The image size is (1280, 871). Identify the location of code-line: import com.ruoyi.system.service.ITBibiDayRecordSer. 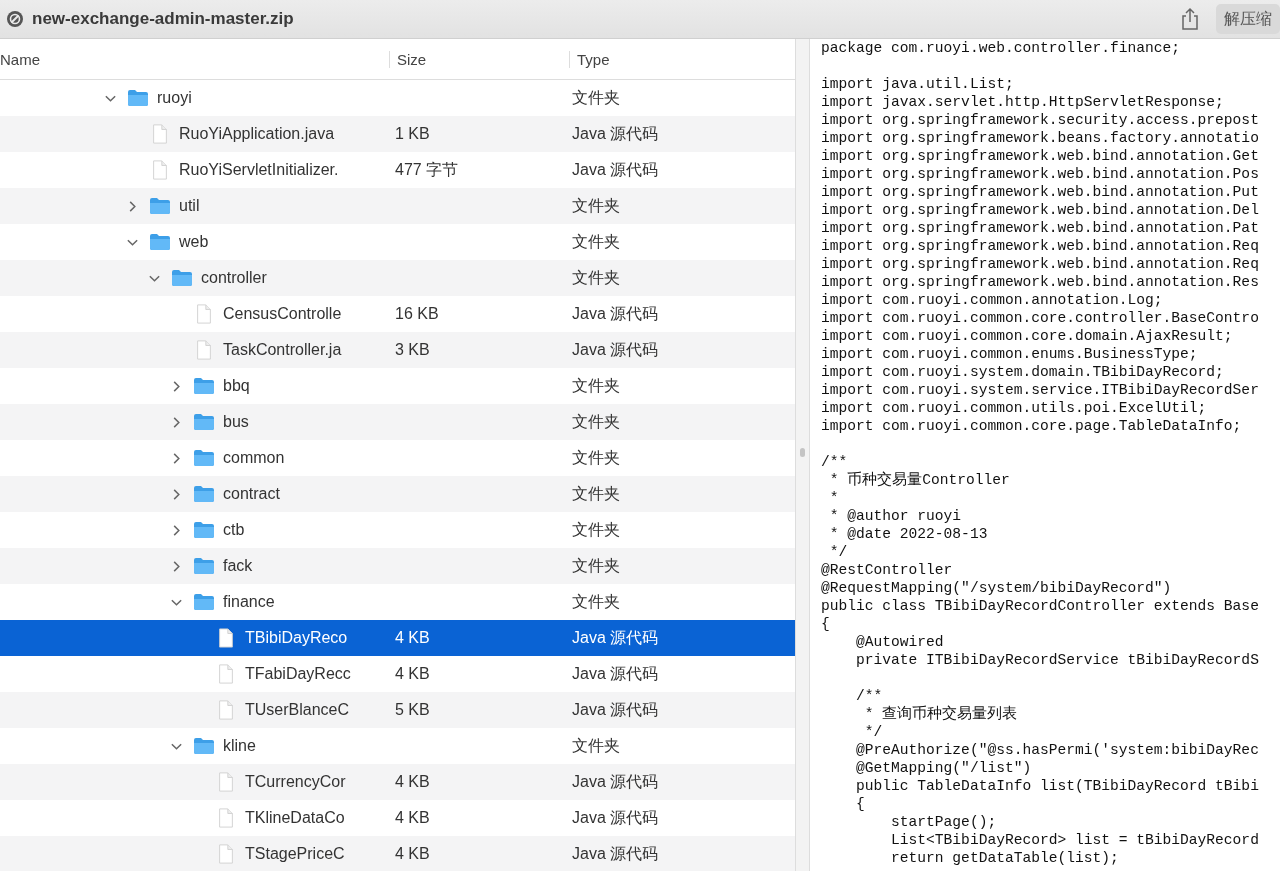
(1040, 390).